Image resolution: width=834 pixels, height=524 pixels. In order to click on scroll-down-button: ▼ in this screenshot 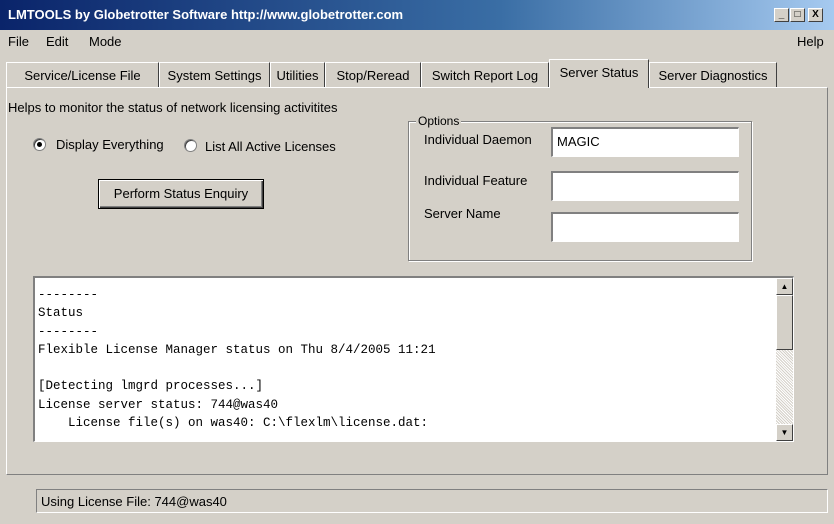, I will do `click(784, 432)`.